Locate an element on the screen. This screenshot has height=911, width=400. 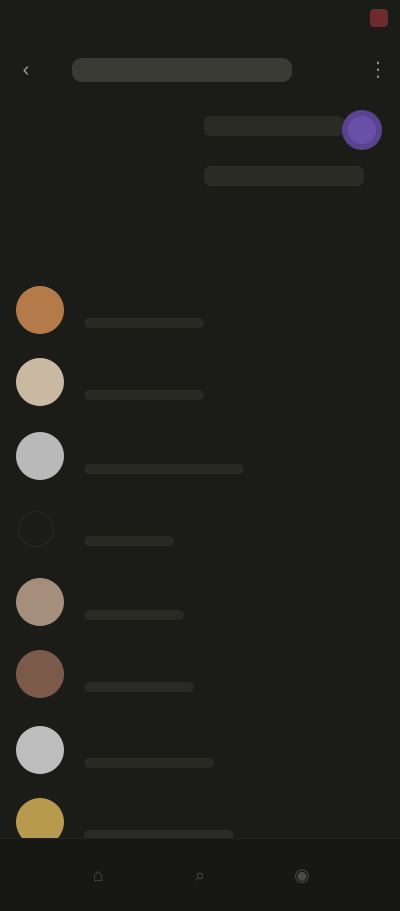
search-icon: ⌕ is located at coordinates (200, 875).